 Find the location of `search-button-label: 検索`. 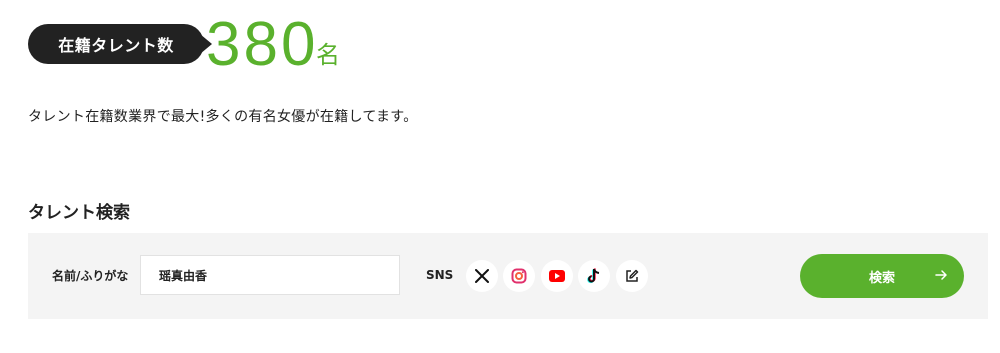

search-button-label: 検索 is located at coordinates (881, 278).